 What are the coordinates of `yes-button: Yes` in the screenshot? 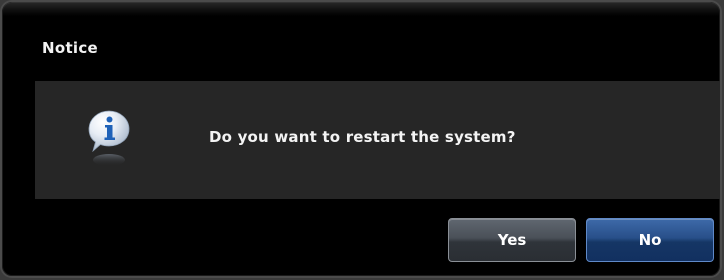 It's located at (512, 240).